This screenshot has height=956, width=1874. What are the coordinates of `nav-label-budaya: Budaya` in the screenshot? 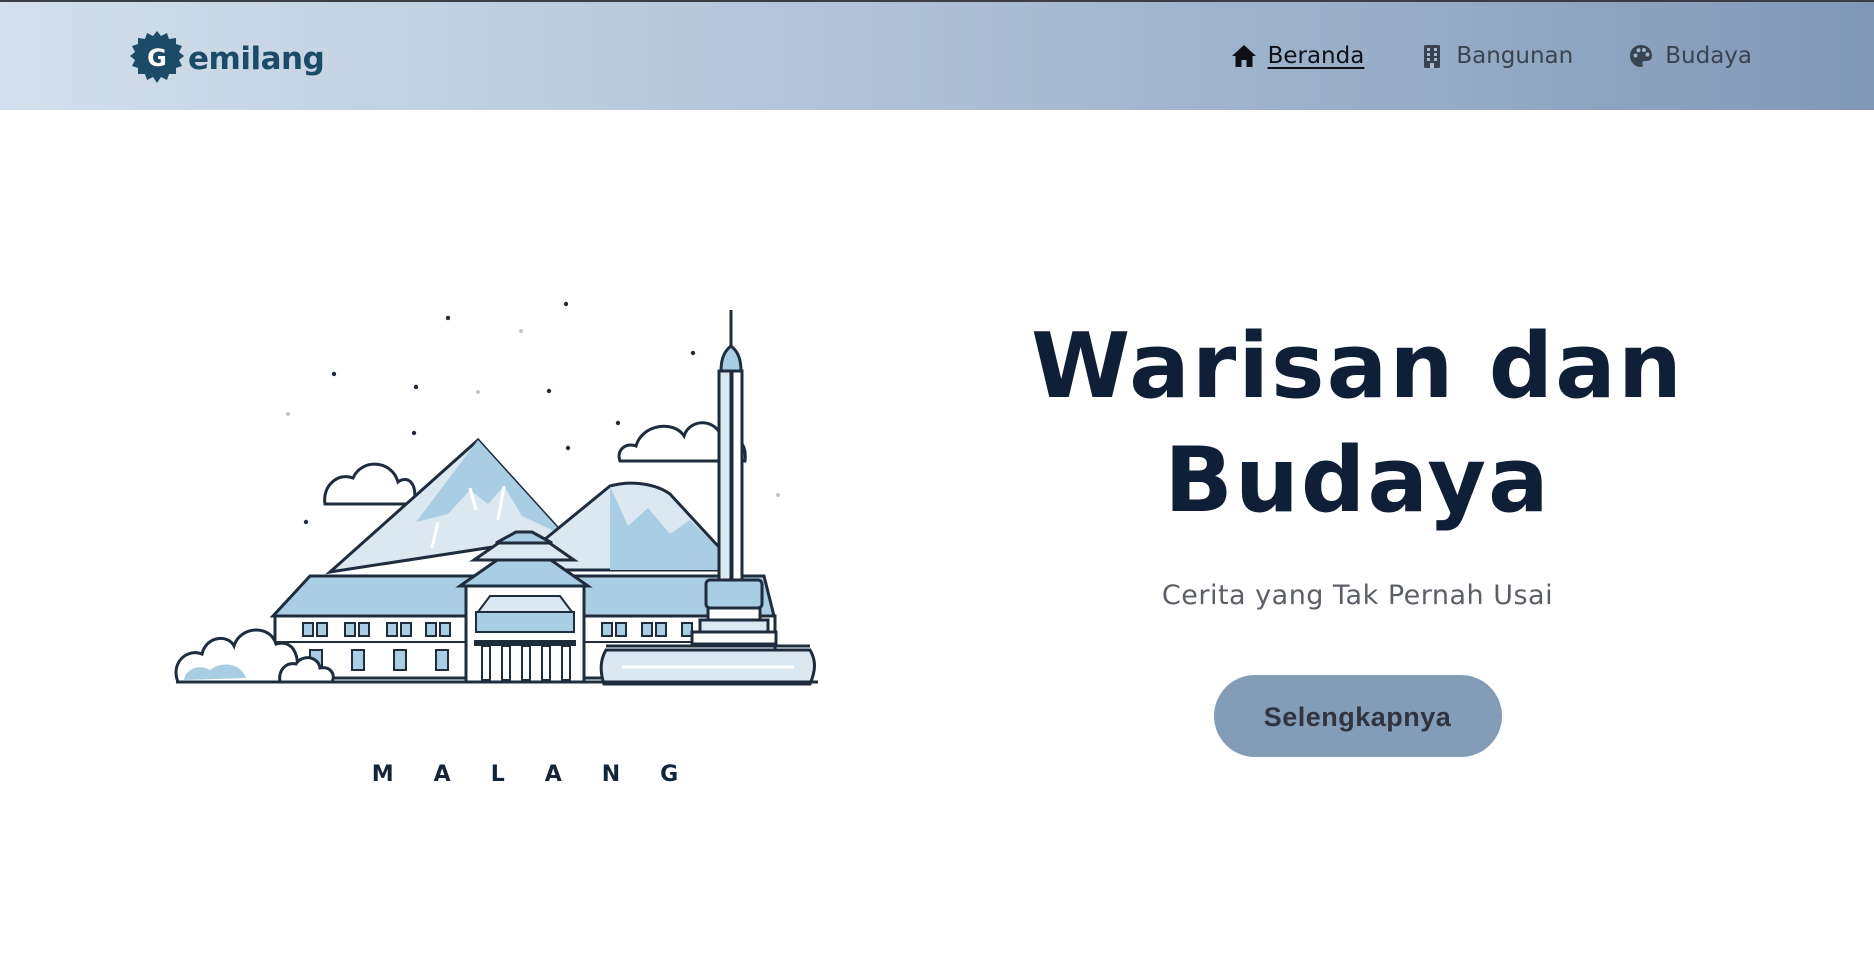 It's located at (1708, 56).